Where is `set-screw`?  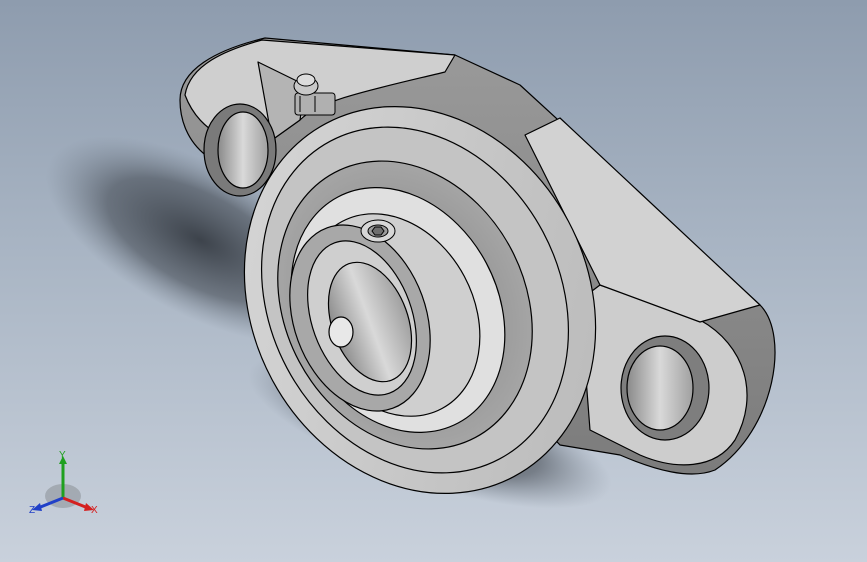
set-screw is located at coordinates (378, 231).